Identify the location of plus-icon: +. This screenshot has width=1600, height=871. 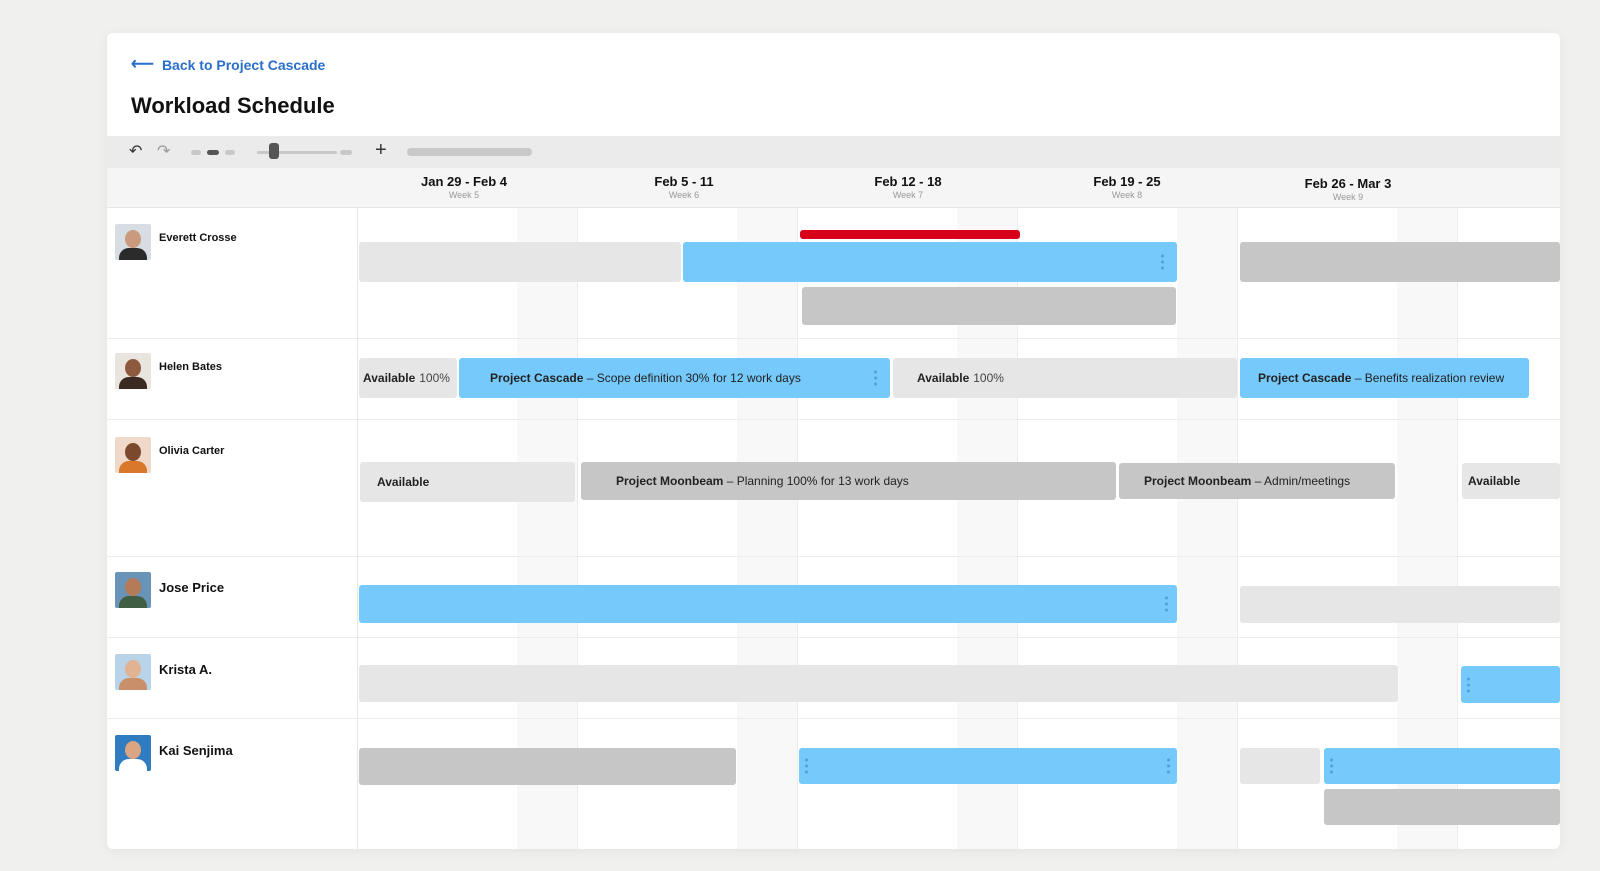
(381, 150).